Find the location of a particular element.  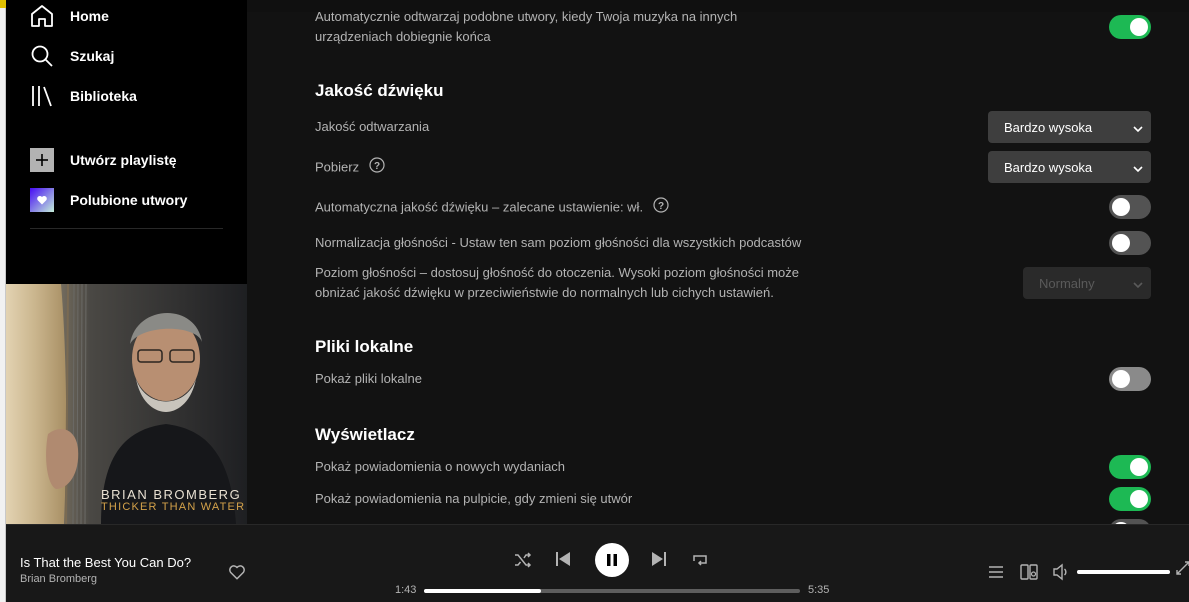

autoplay-toggle is located at coordinates (1130, 27).